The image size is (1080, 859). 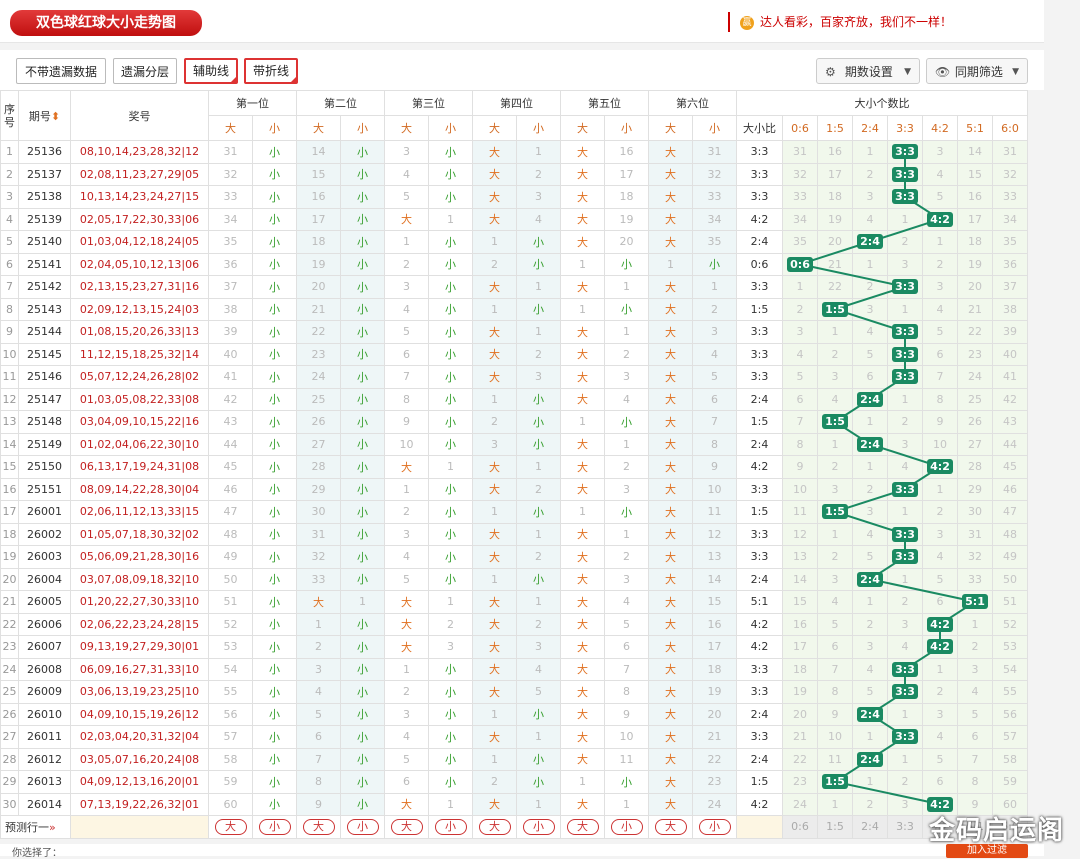 What do you see at coordinates (44, 692) in the screenshot?
I see `issue-cell: 26009` at bounding box center [44, 692].